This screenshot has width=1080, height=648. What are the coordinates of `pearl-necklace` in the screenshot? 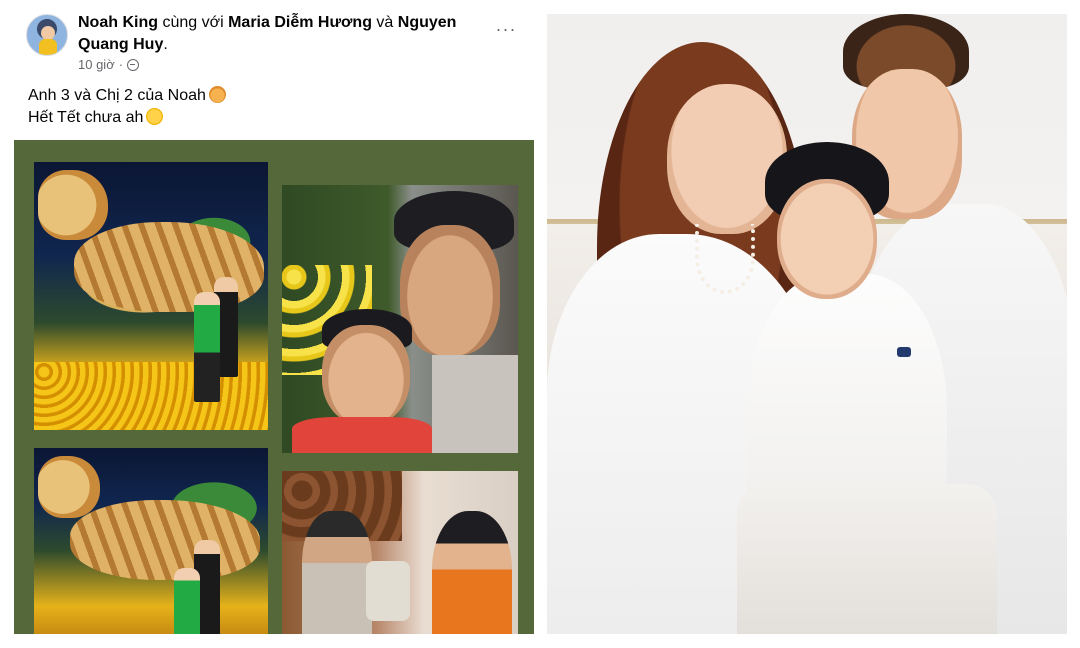 It's located at (725, 259).